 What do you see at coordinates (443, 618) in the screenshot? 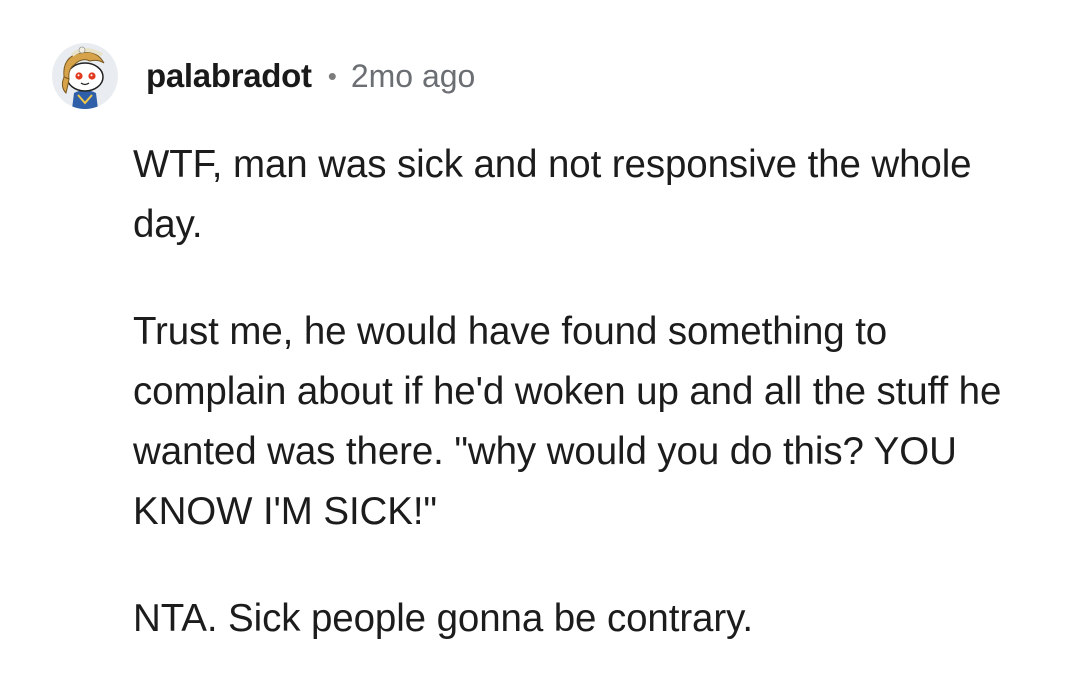
I see `comment-paragraph: NTA. Sick people gonna be contrary.` at bounding box center [443, 618].